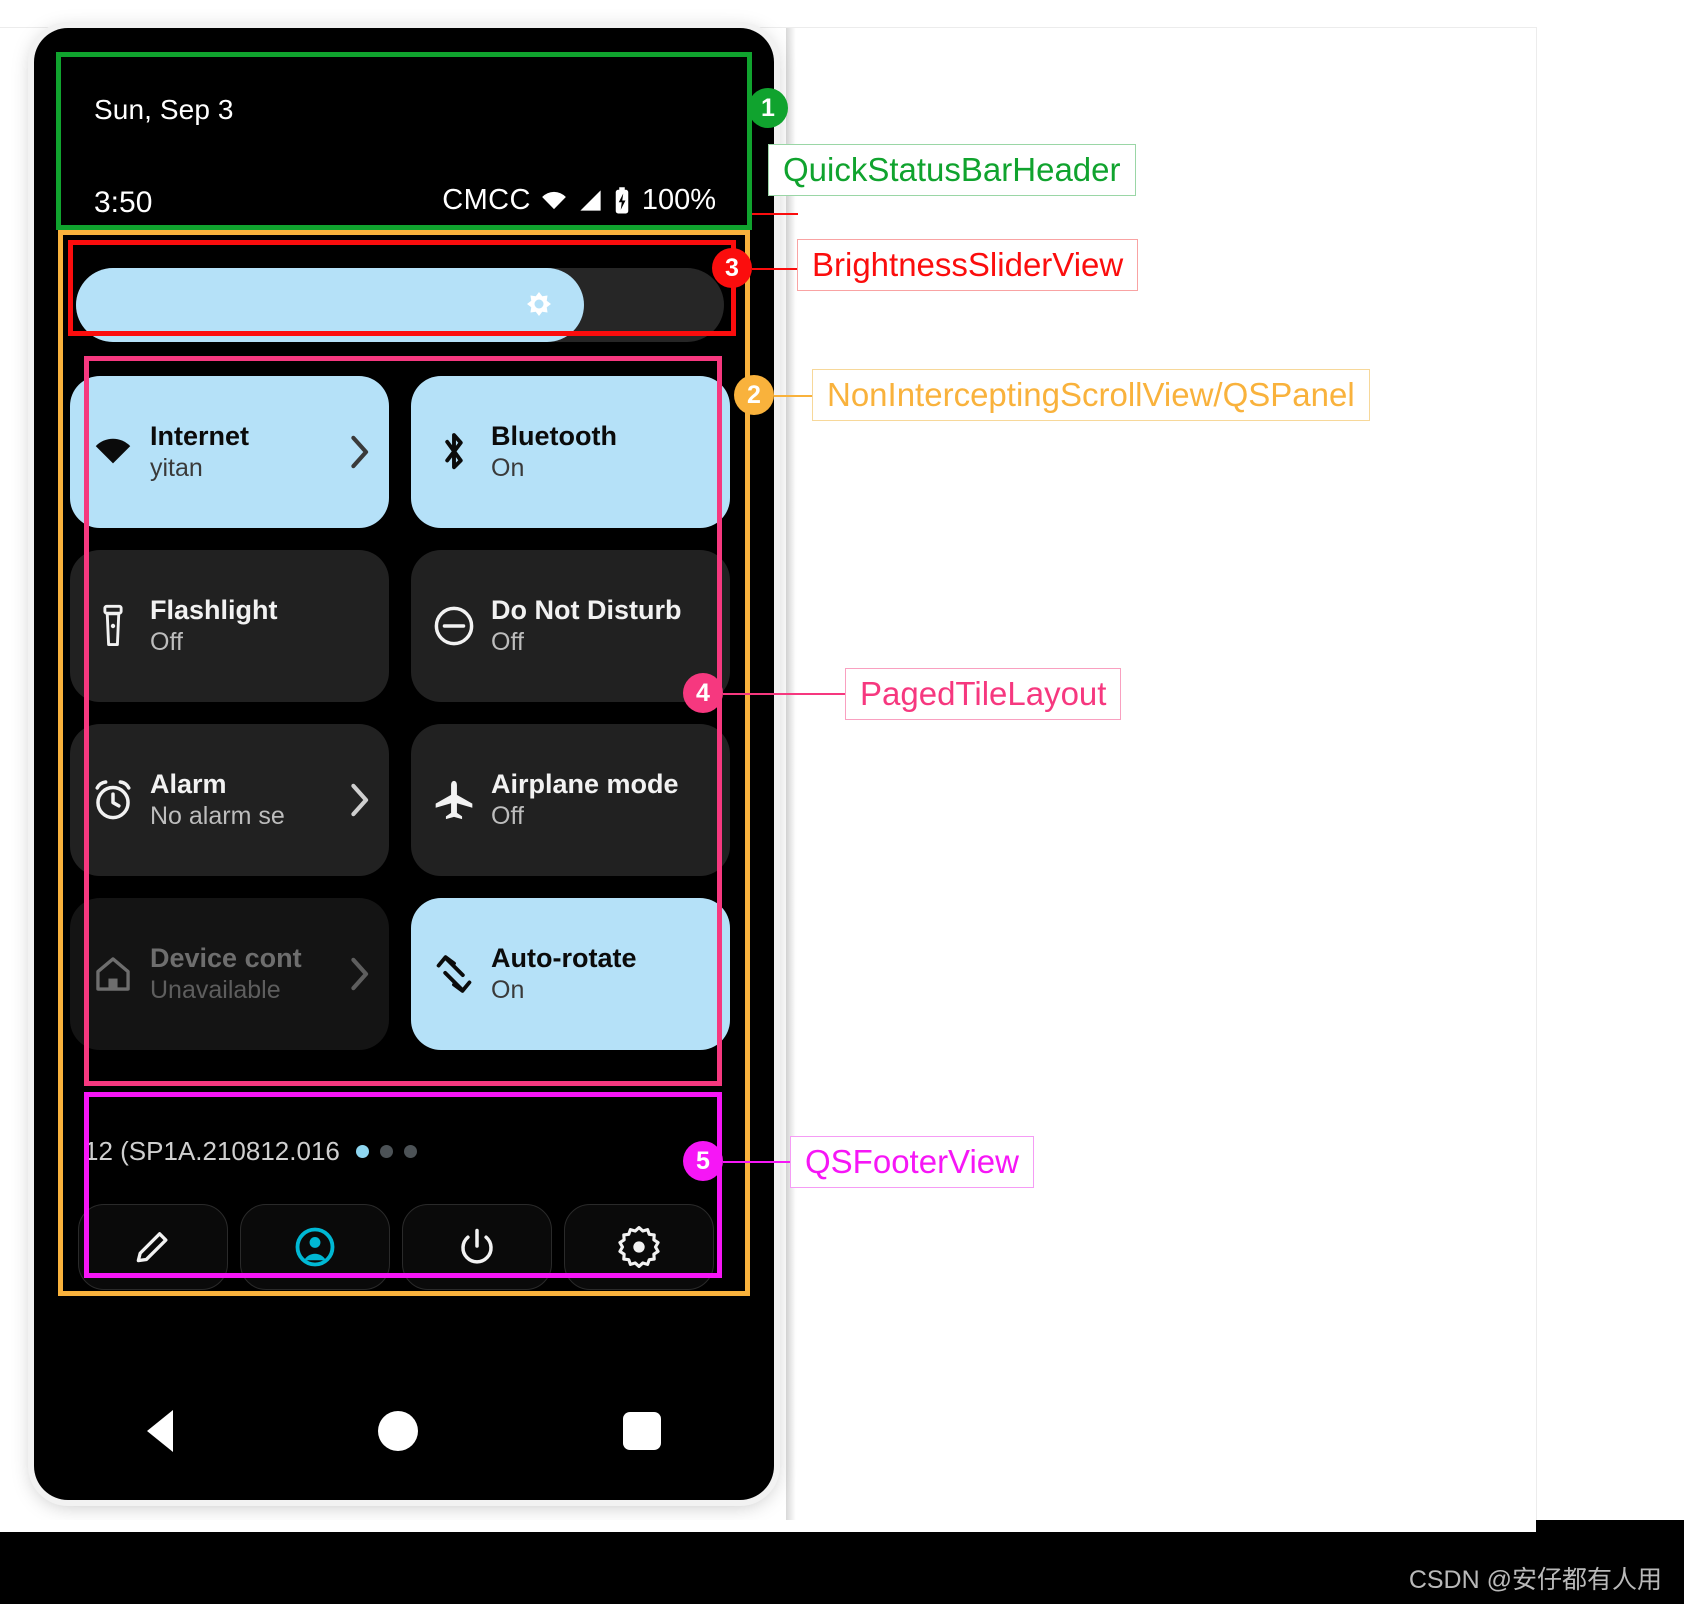 The width and height of the screenshot is (1684, 1604). What do you see at coordinates (113, 800) in the screenshot?
I see `alarm-clock-icon` at bounding box center [113, 800].